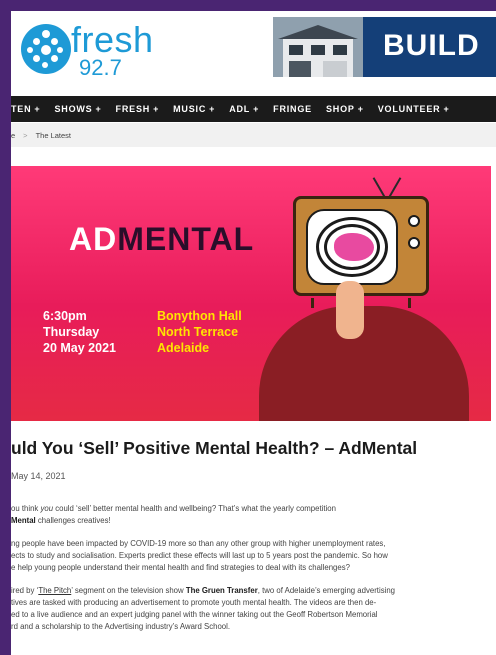 This screenshot has height=655, width=496. I want to click on nav-item-shows: SHOWS +, so click(77, 109).